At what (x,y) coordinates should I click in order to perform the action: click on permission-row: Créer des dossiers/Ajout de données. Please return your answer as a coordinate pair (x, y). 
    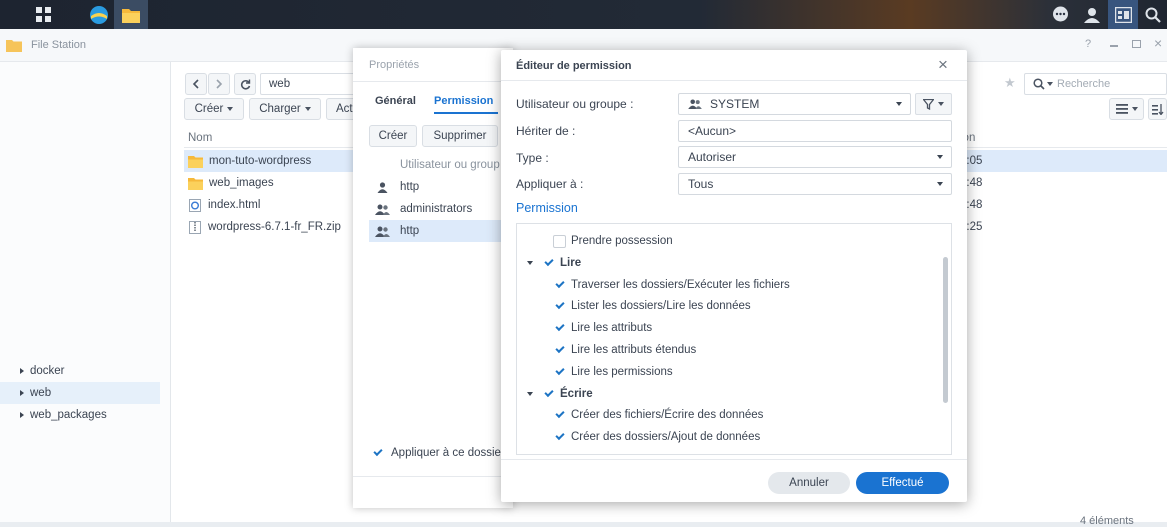
    Looking at the image, I should click on (656, 437).